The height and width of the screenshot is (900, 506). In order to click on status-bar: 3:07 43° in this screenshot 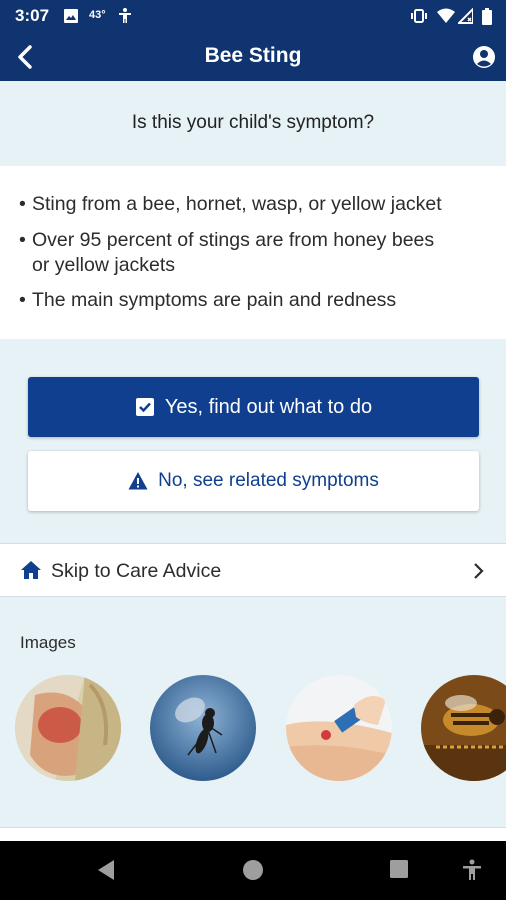, I will do `click(253, 16)`.